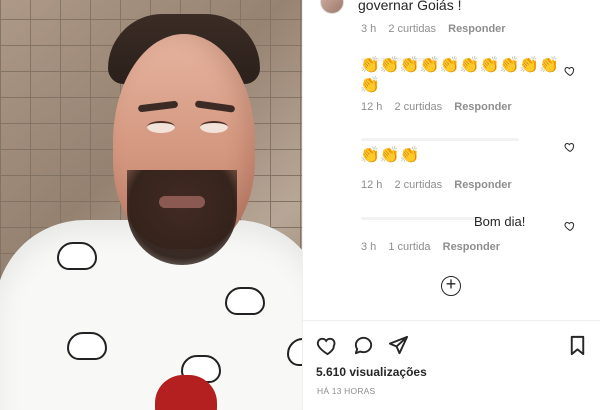  Describe the element at coordinates (410, 6) in the screenshot. I see `post-caption: governar Goiás !` at that location.